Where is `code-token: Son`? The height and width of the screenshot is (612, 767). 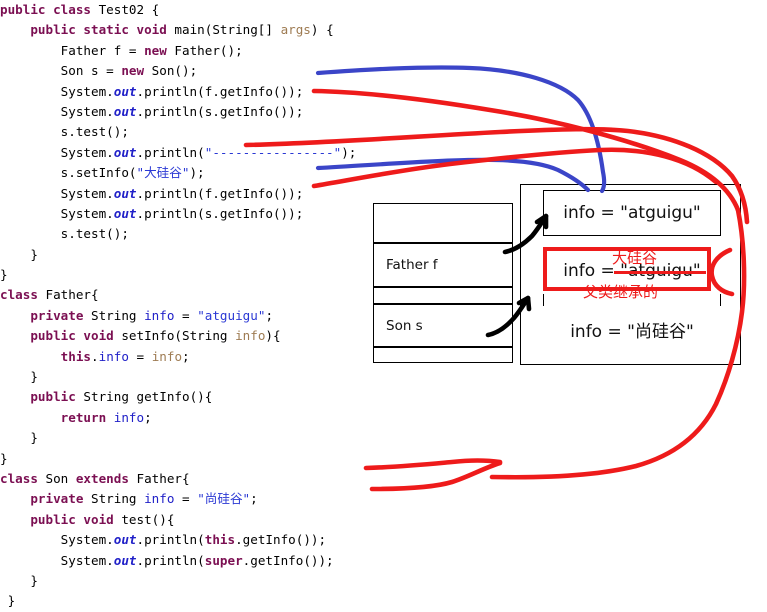 code-token: Son is located at coordinates (60, 478).